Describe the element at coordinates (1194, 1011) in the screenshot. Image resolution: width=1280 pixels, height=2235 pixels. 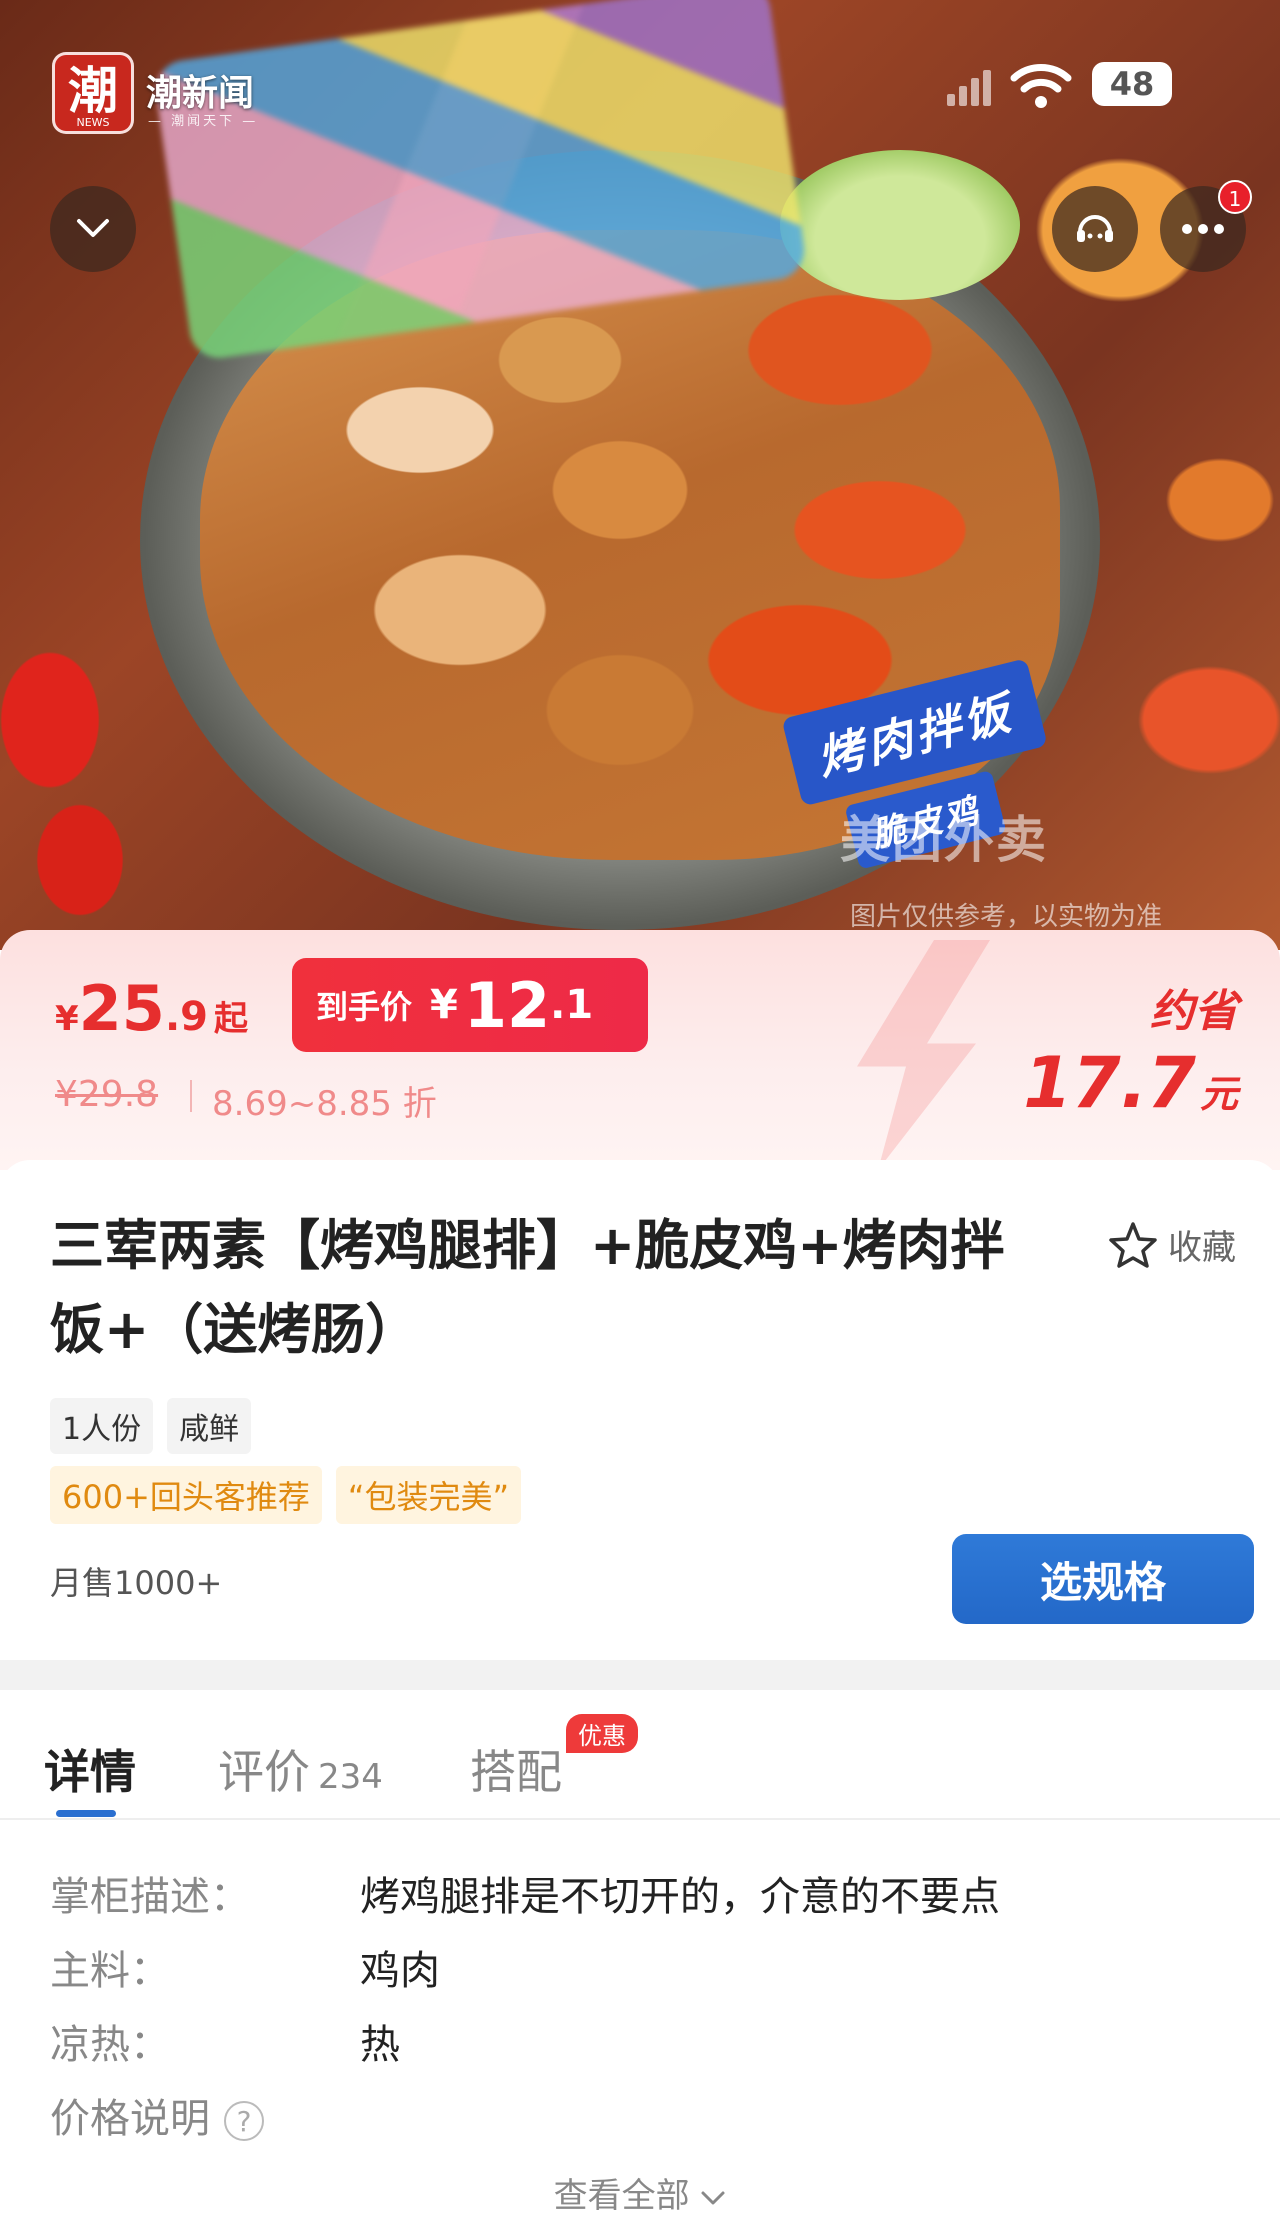
I see `savings-label: 约省` at that location.